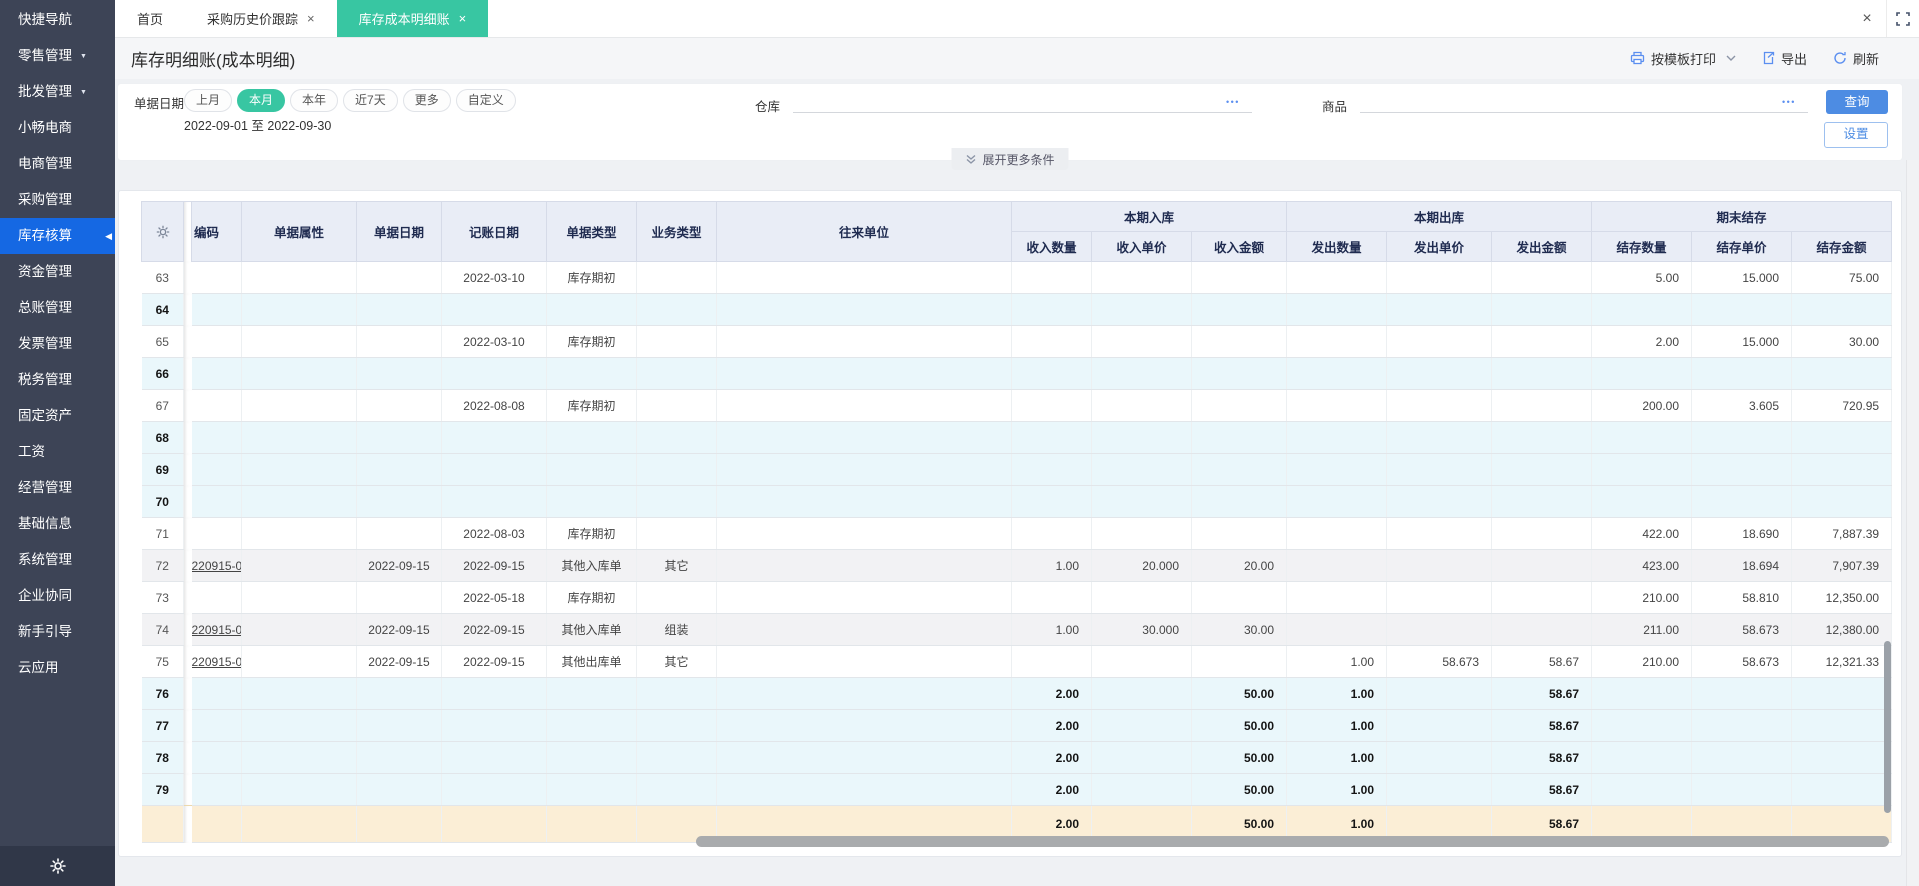 The image size is (1919, 886). Describe the element at coordinates (1856, 58) in the screenshot. I see `refresh-button: 刷新` at that location.